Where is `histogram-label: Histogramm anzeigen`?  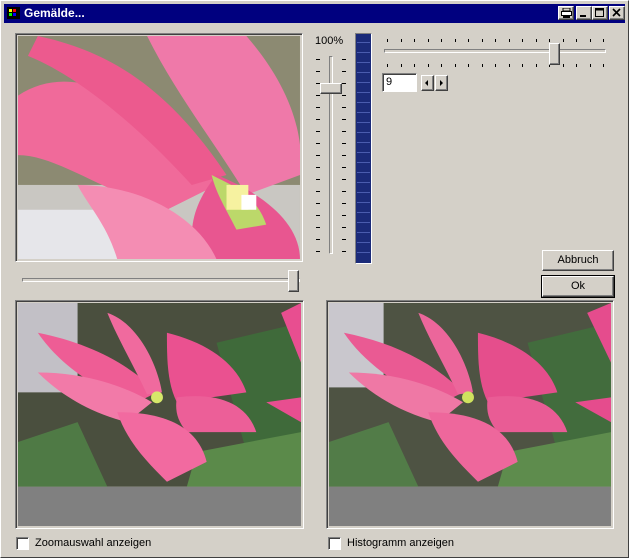 histogram-label: Histogramm anzeigen is located at coordinates (400, 543).